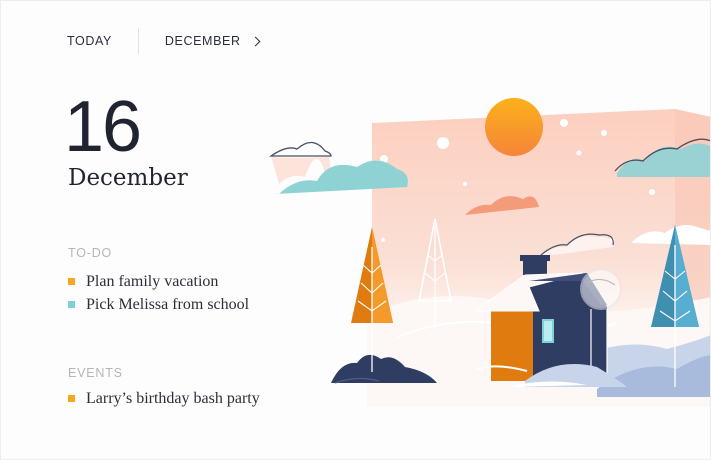 Image resolution: width=711 pixels, height=460 pixels. Describe the element at coordinates (514, 127) in the screenshot. I see `sun-shape` at that location.